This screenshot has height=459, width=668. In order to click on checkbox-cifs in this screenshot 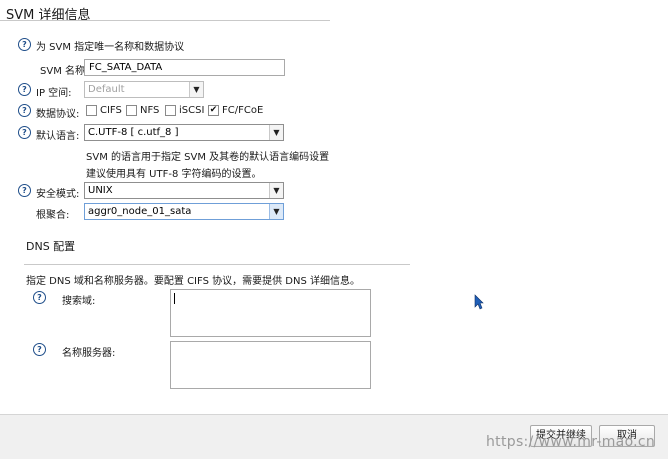, I will do `click(91, 110)`.